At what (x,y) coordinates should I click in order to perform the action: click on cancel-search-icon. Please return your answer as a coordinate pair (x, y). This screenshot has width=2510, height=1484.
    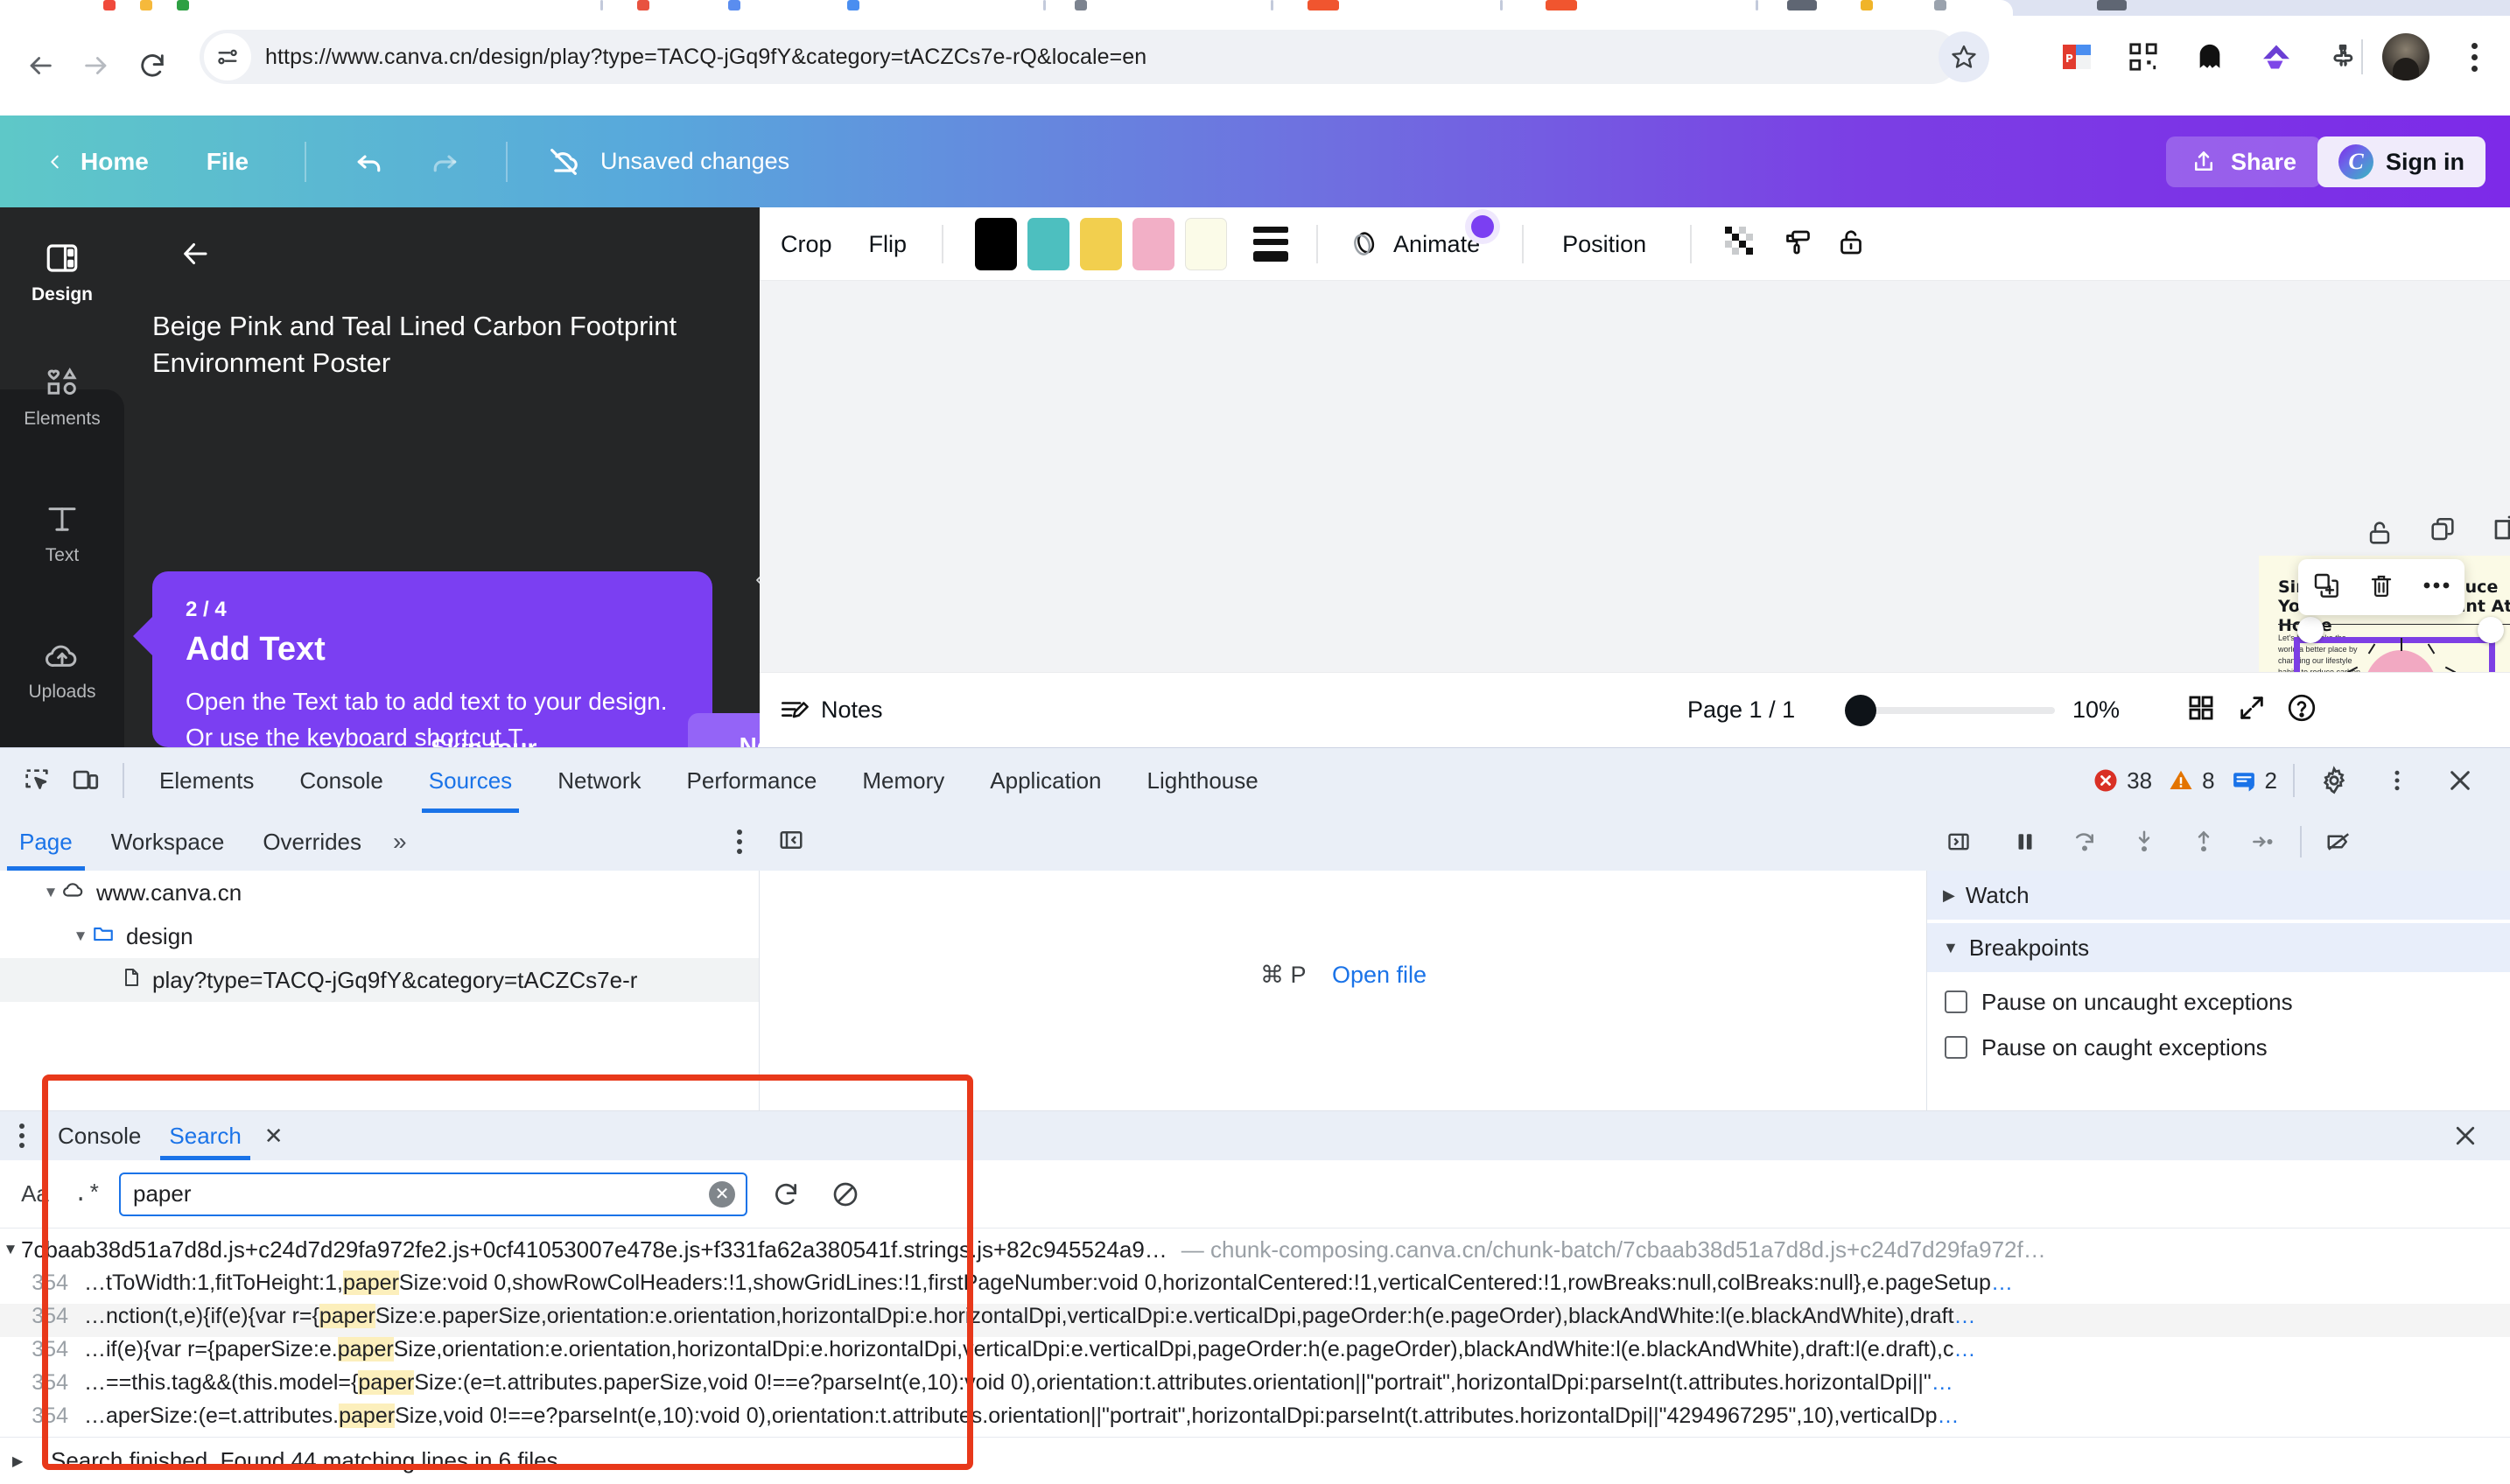
    Looking at the image, I should click on (845, 1194).